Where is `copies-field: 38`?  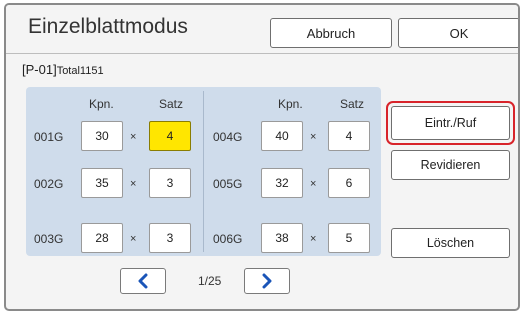 copies-field: 38 is located at coordinates (282, 238).